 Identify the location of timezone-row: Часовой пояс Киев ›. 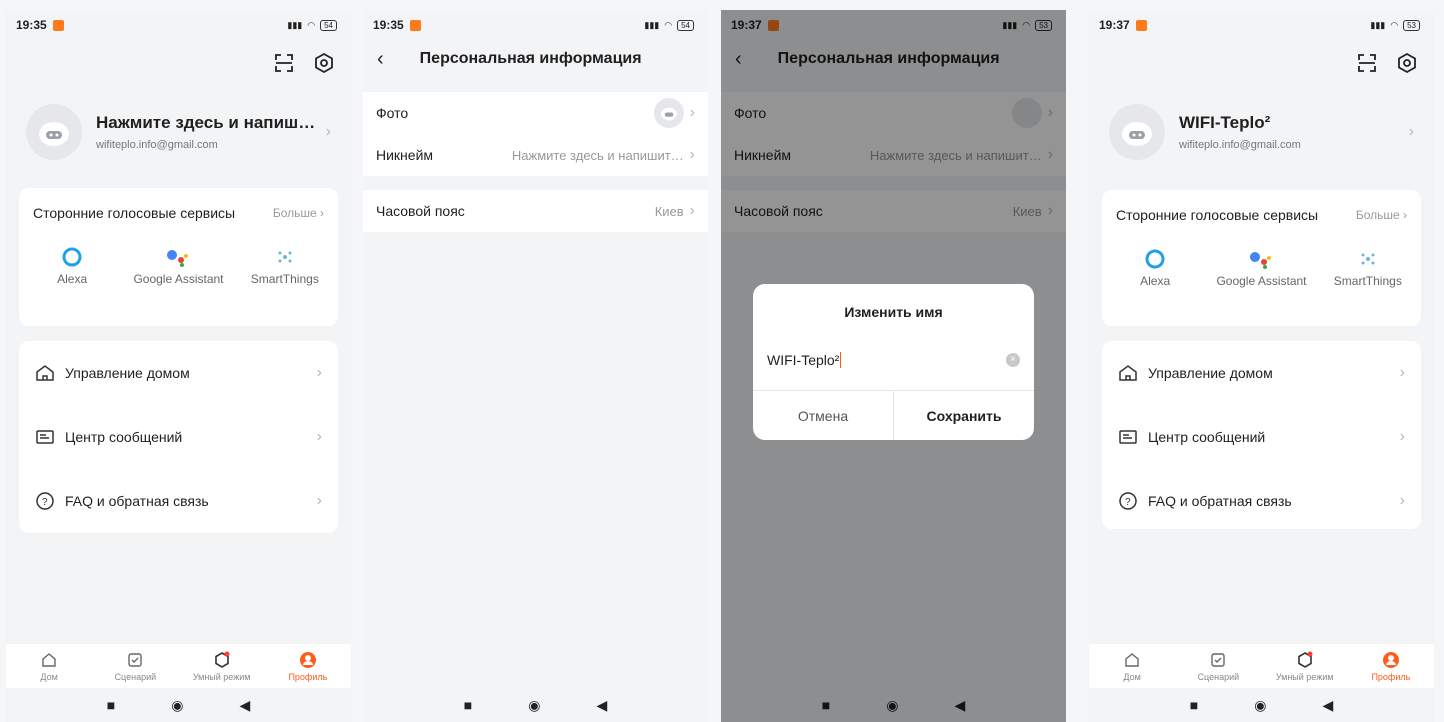
(535, 211).